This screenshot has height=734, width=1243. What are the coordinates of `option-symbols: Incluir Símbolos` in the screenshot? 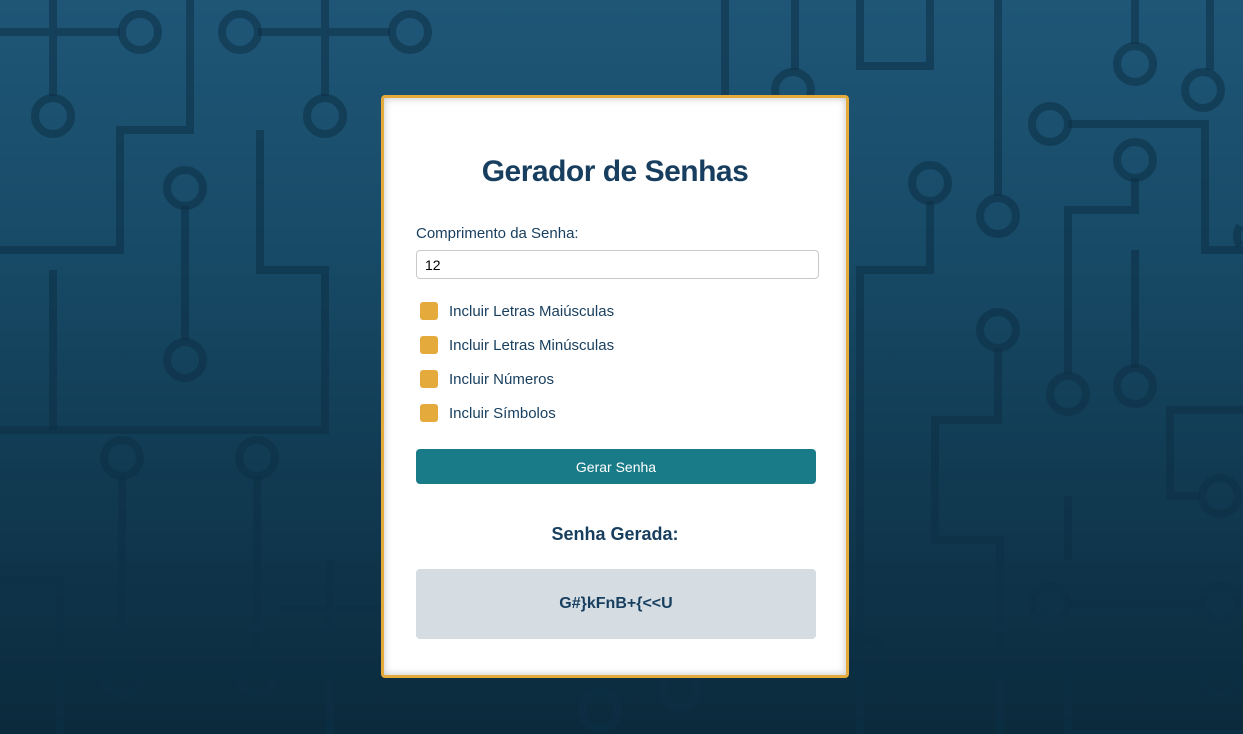 It's located at (488, 413).